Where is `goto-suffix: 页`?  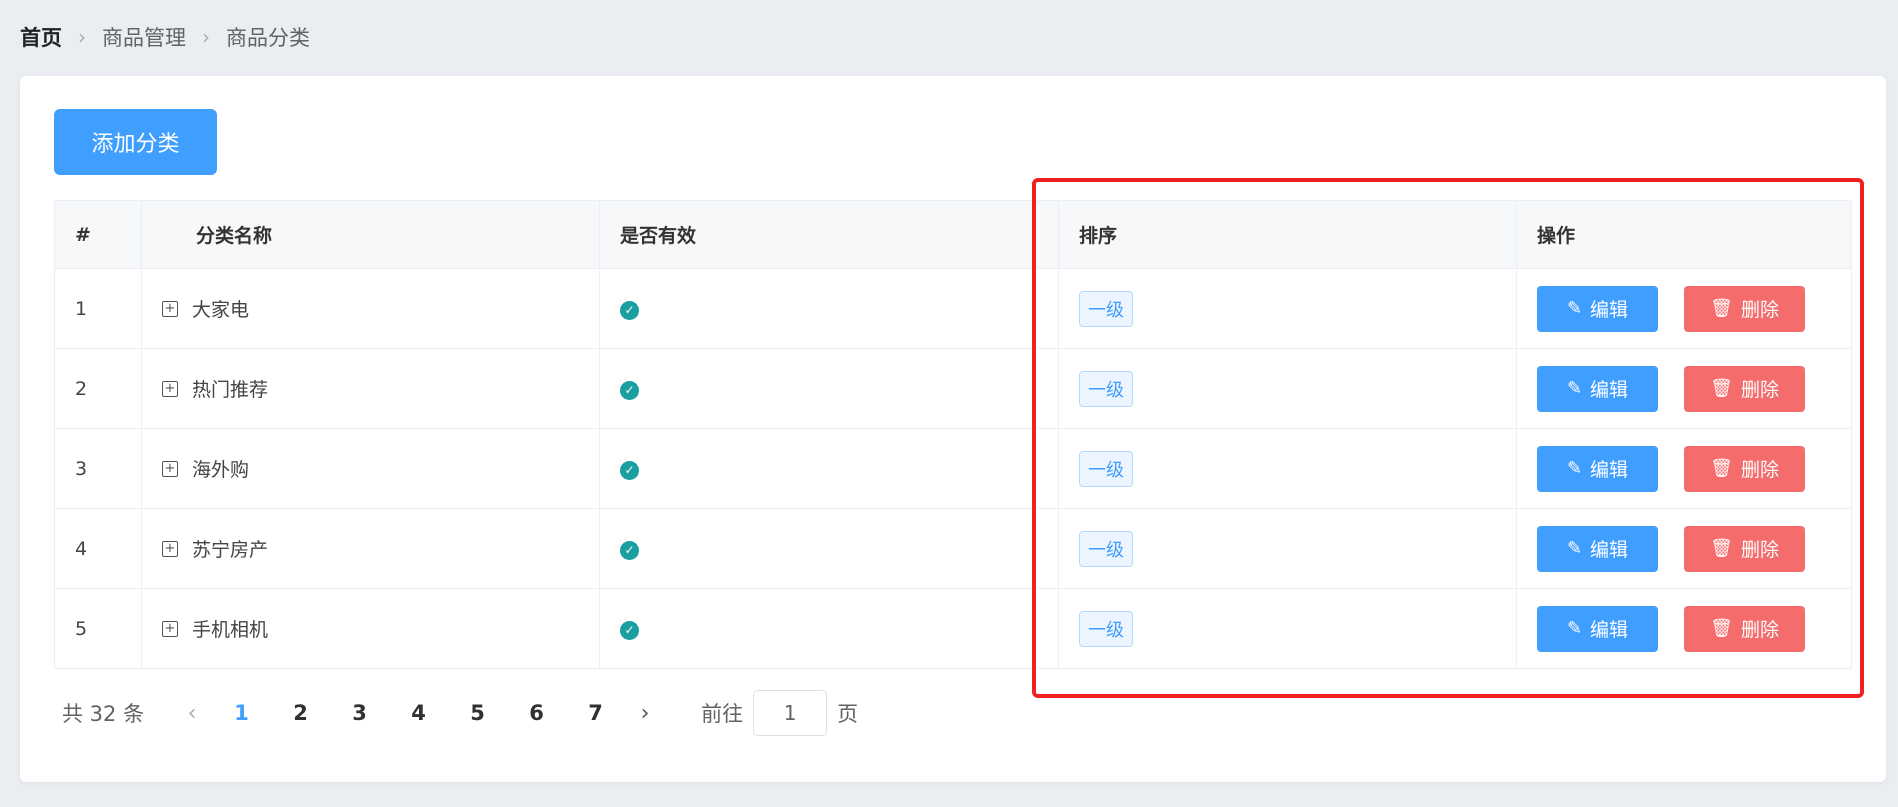
goto-suffix: 页 is located at coordinates (848, 714).